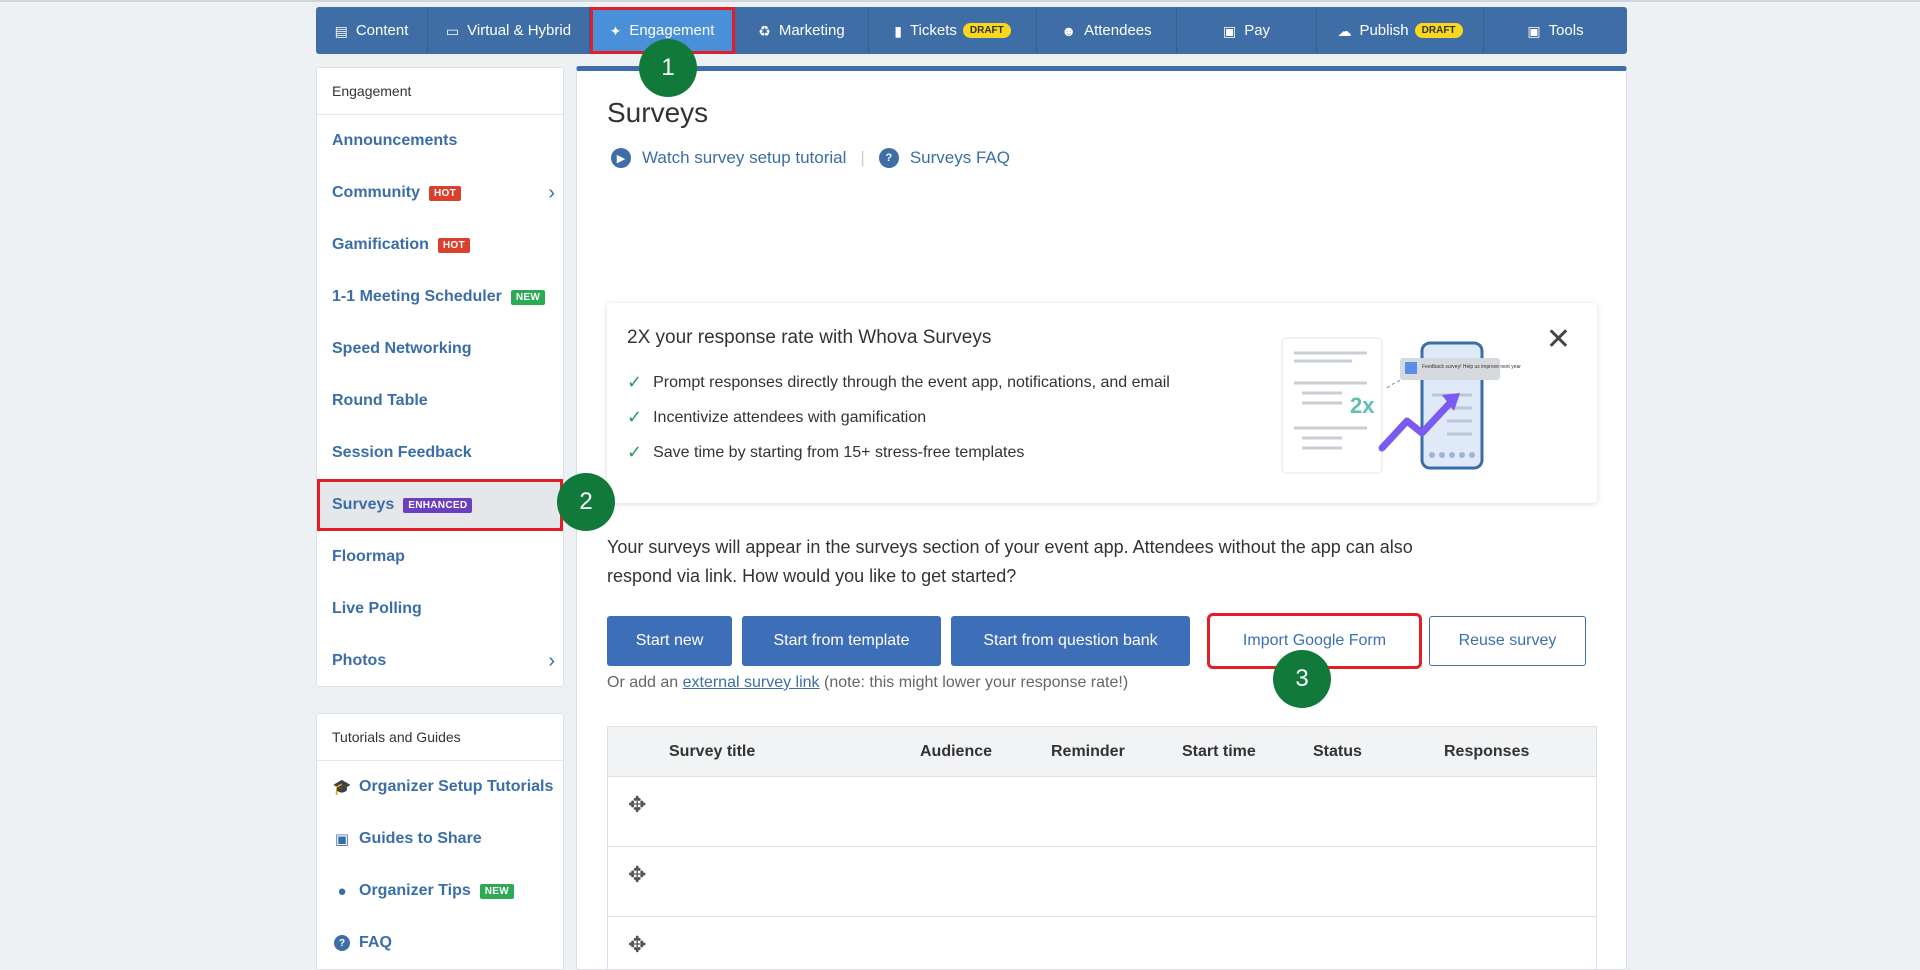 This screenshot has width=1920, height=970. I want to click on megaphone-icon: ♻, so click(764, 30).